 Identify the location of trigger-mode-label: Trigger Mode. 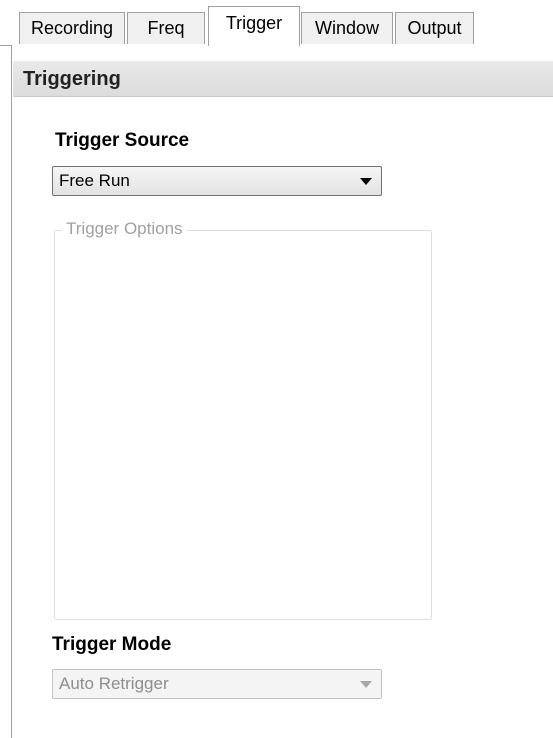
(112, 644).